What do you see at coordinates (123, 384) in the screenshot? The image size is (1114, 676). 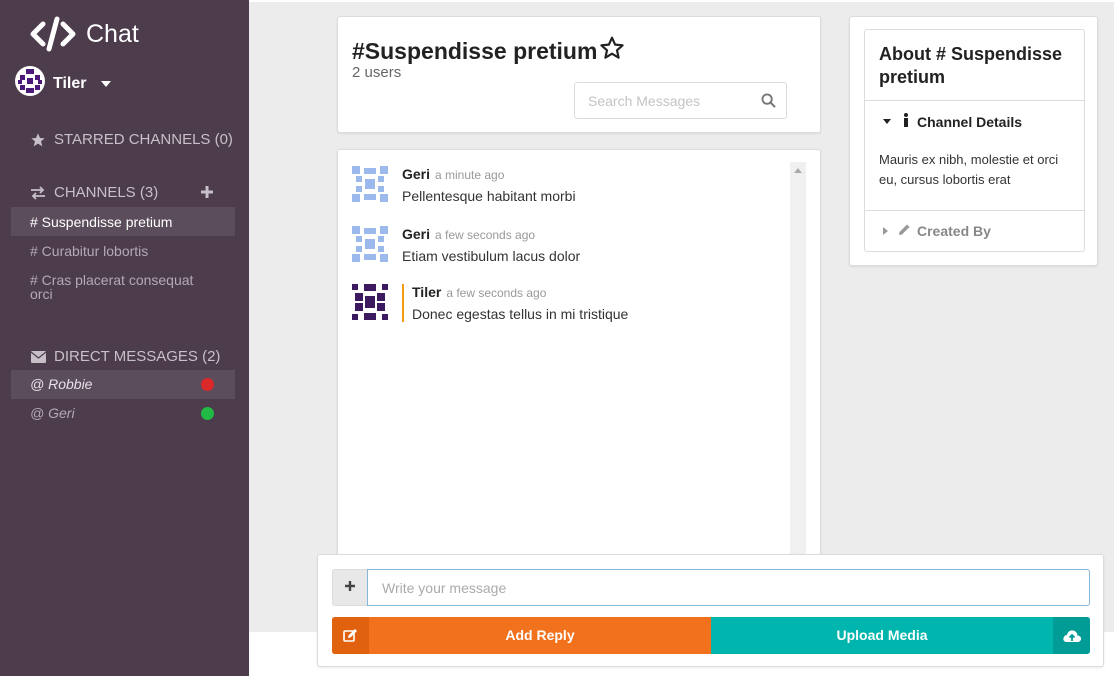 I see `dm-item-robbie: @ Robbie` at bounding box center [123, 384].